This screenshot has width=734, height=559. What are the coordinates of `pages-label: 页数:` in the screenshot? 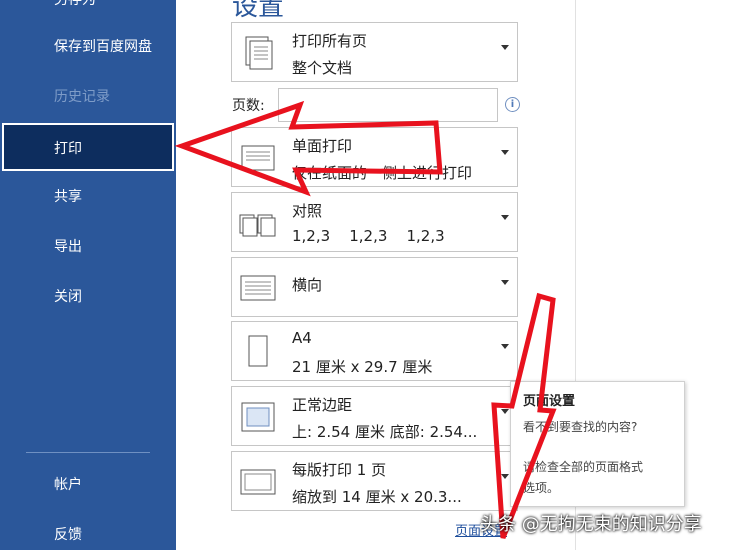 It's located at (248, 106).